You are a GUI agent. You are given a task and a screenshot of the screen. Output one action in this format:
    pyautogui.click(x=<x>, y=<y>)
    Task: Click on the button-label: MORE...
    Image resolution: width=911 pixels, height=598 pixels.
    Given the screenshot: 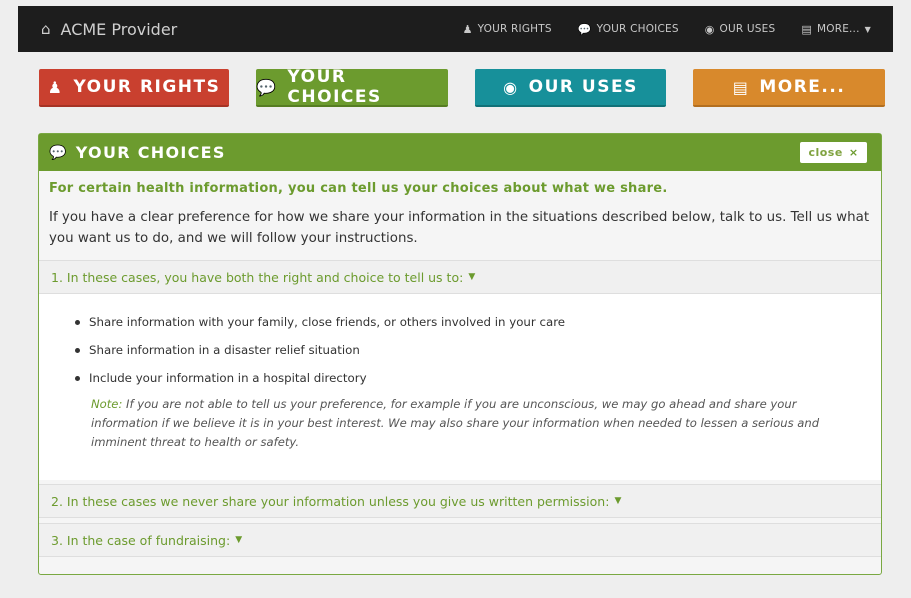 What is the action you would take?
    pyautogui.click(x=802, y=87)
    